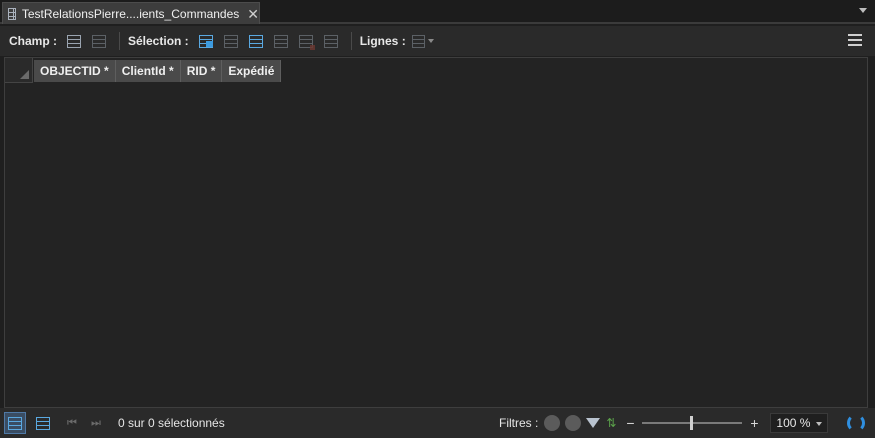 This screenshot has width=875, height=438. Describe the element at coordinates (382, 41) in the screenshot. I see `lignes-label: Lignes :` at that location.